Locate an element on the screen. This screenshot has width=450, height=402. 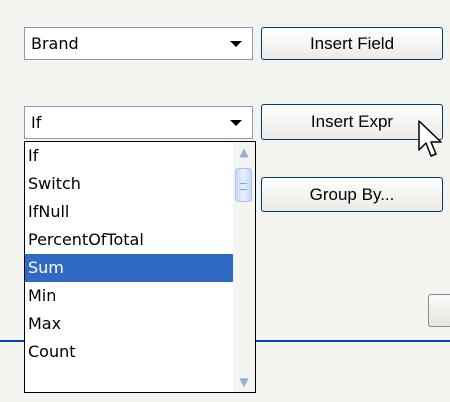
list-item-selected: Sum is located at coordinates (129, 268).